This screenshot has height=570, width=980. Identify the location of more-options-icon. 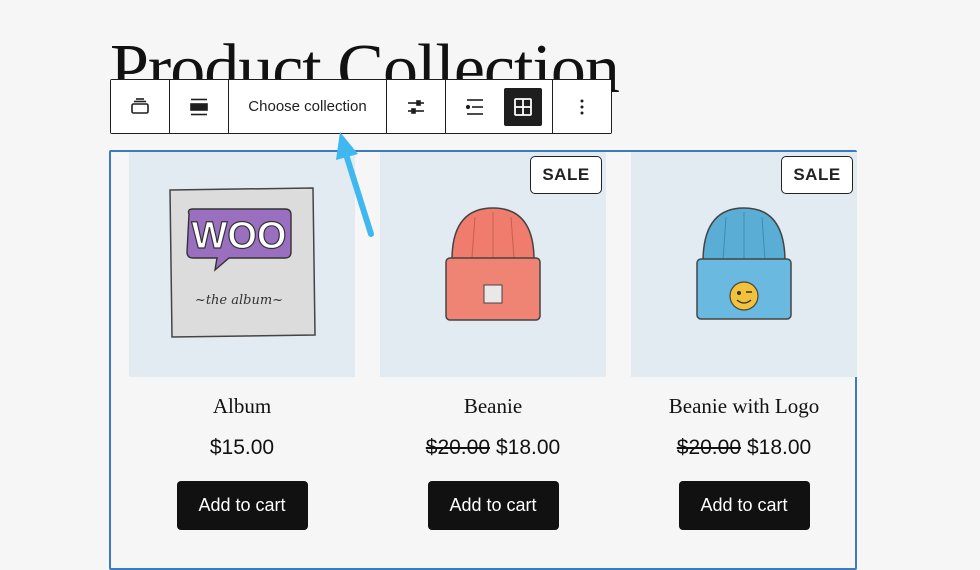
(582, 106).